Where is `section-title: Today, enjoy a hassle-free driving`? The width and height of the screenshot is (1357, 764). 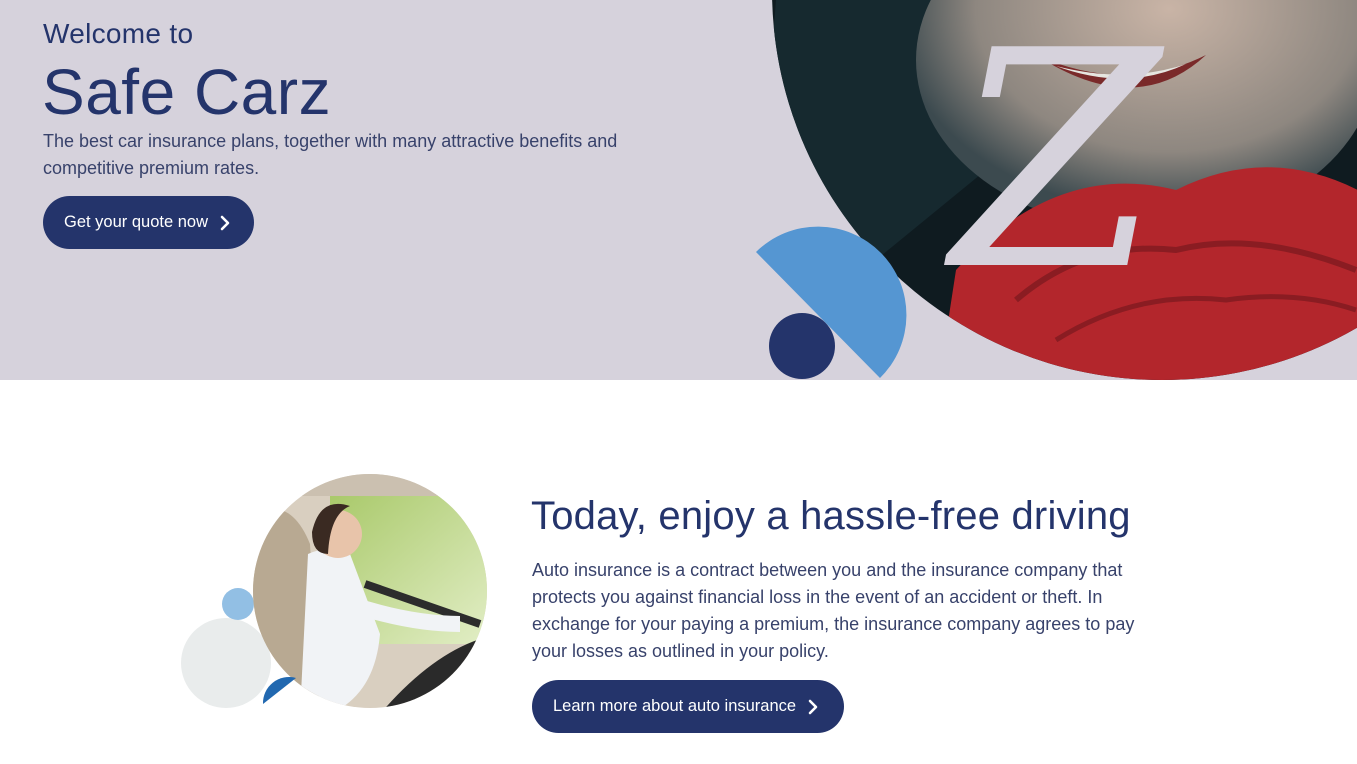
section-title: Today, enjoy a hassle-free driving is located at coordinates (831, 516).